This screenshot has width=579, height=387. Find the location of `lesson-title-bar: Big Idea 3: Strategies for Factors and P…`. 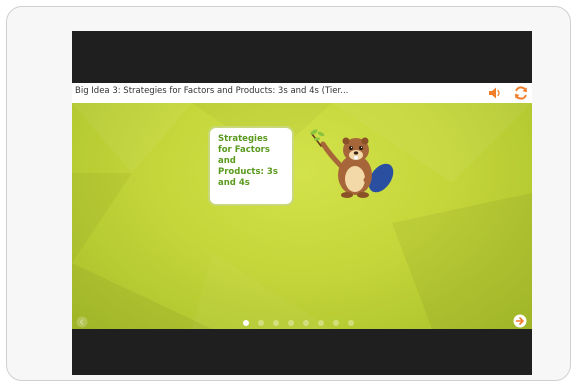

lesson-title-bar: Big Idea 3: Strategies for Factors and P… is located at coordinates (302, 93).